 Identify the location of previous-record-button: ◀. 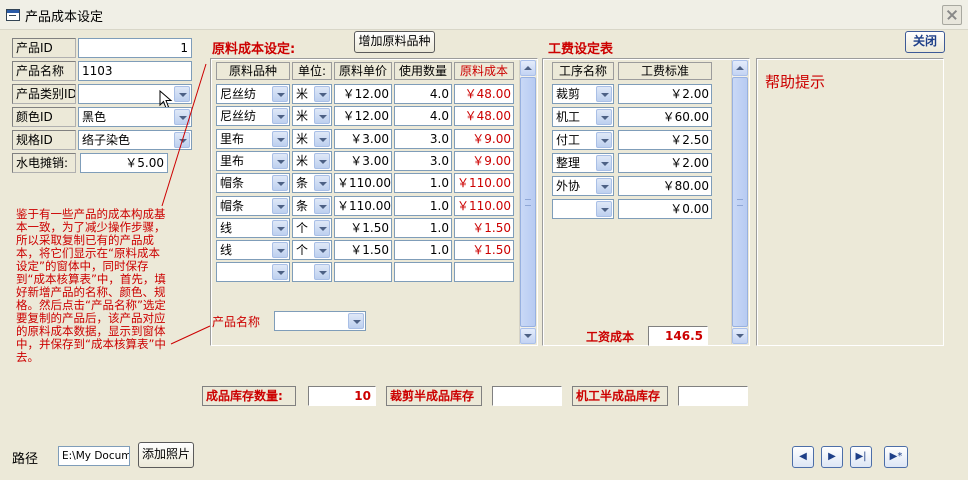
(803, 457).